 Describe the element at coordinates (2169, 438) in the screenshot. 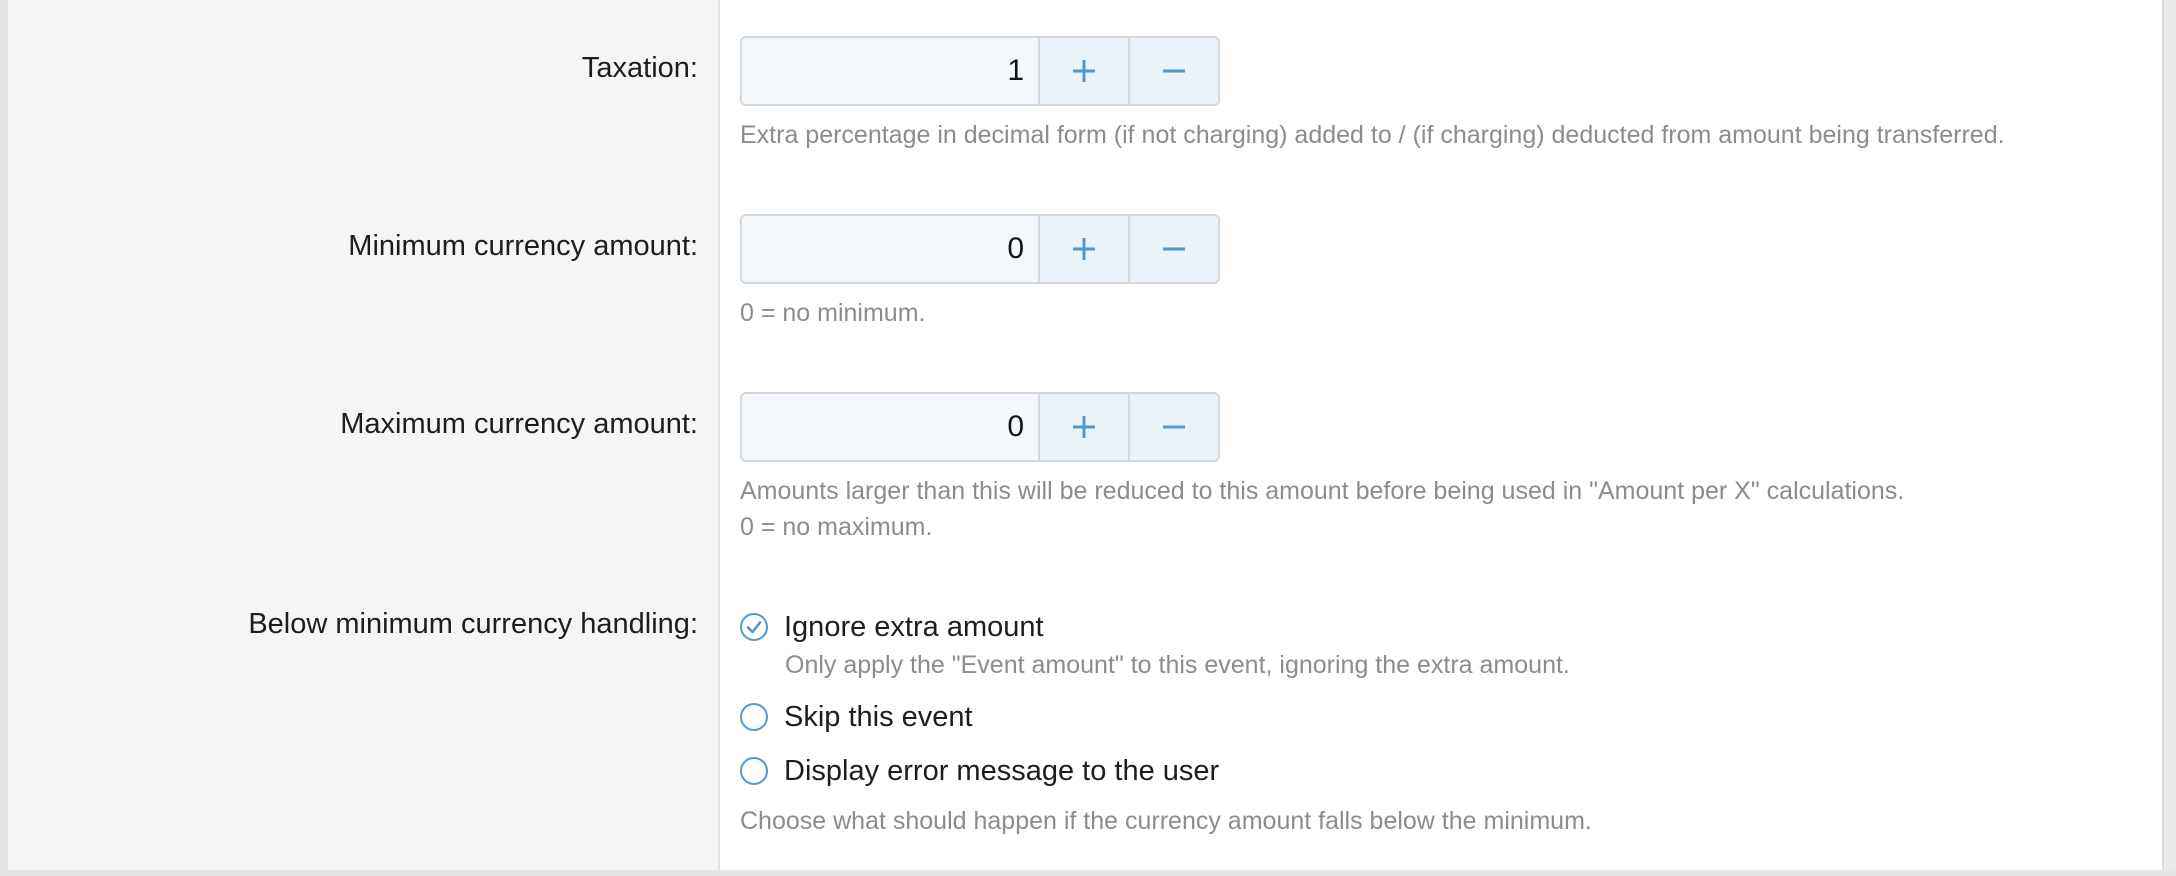

I see `right-frame-border` at that location.